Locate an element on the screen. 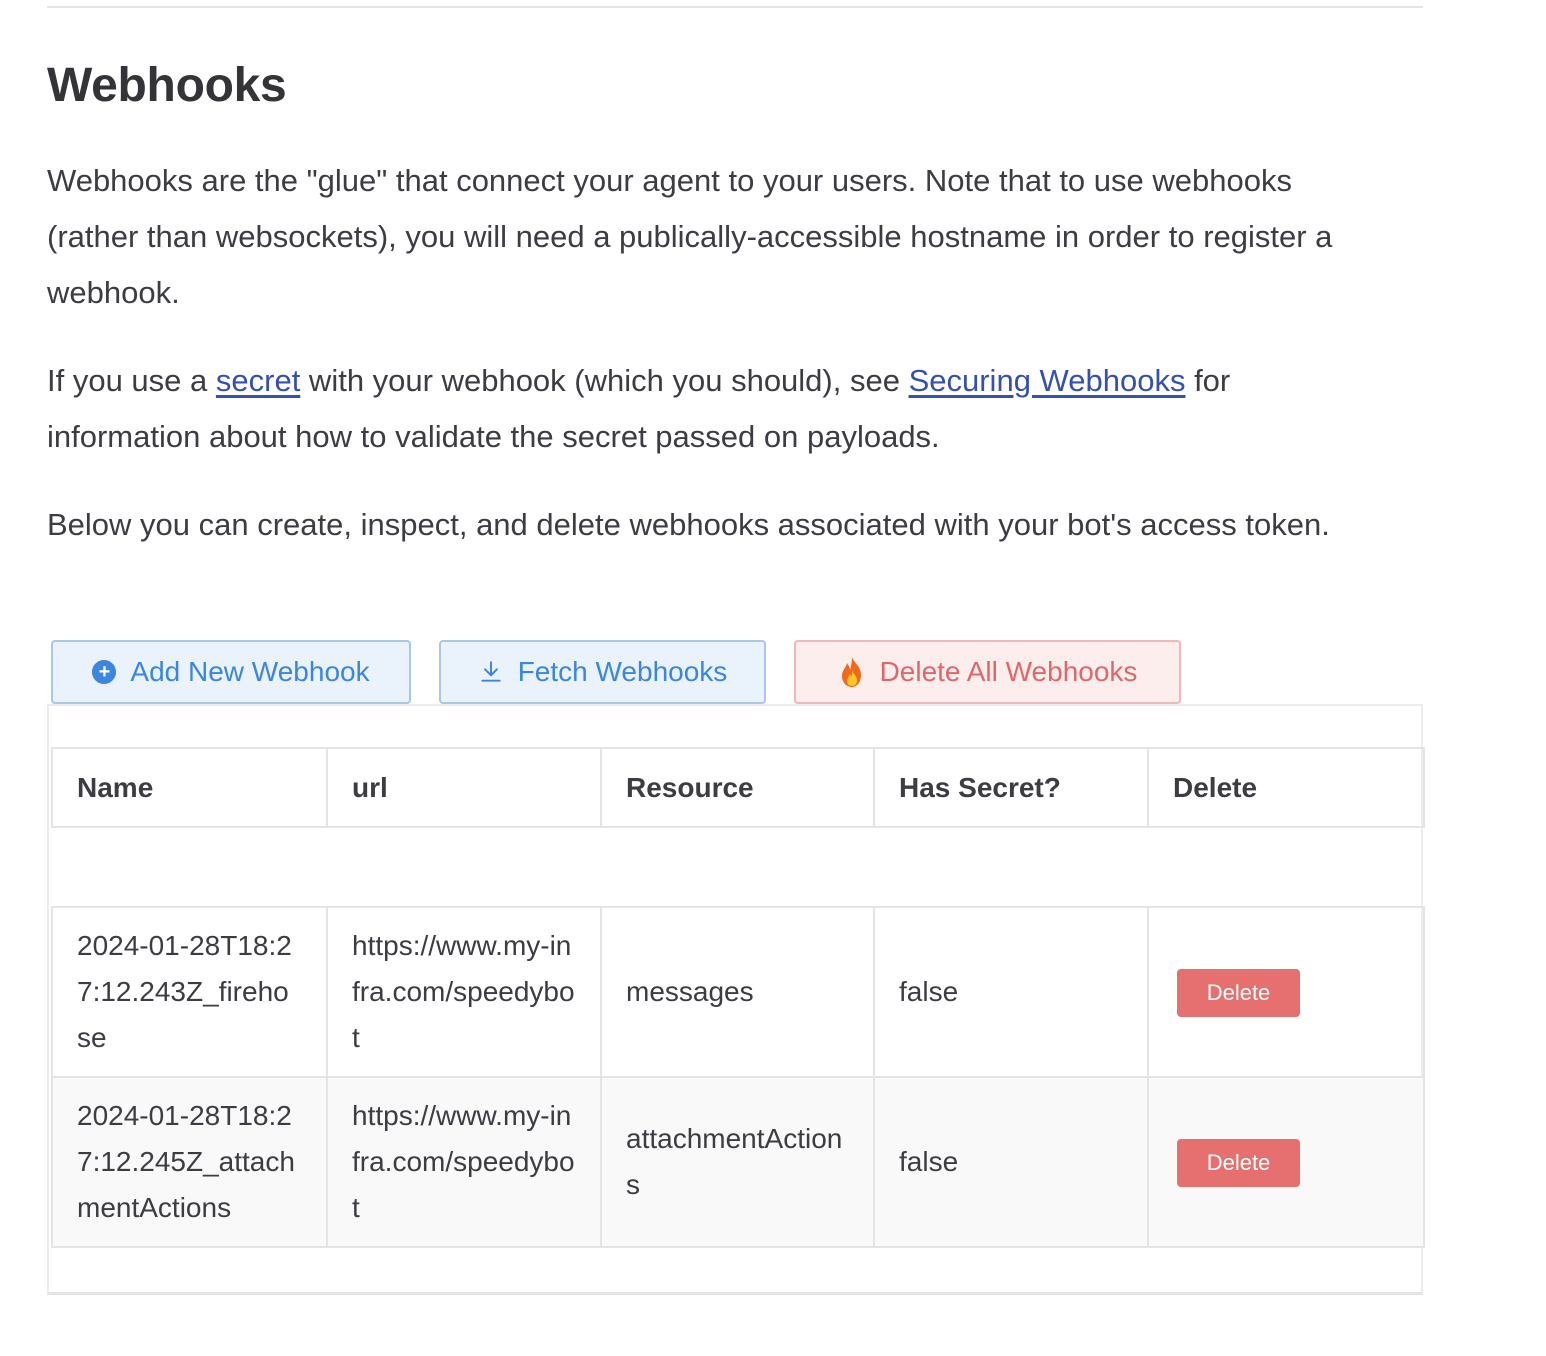 This screenshot has height=1356, width=1546. delete-all-webhooks-label: Delete All Webhooks is located at coordinates (1008, 671).